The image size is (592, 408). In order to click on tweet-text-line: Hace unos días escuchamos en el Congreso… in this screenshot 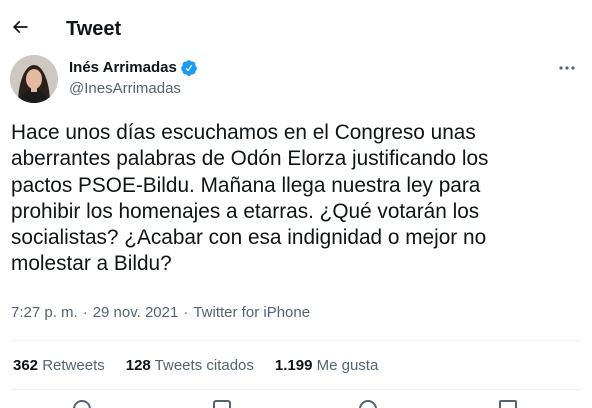, I will do `click(243, 132)`.